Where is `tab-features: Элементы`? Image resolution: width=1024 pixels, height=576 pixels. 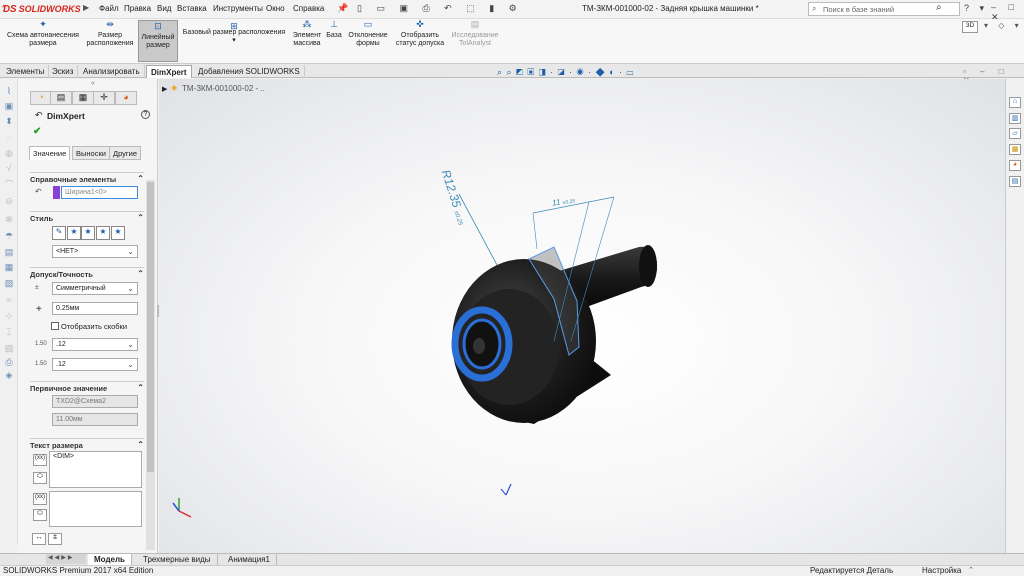 tab-features: Элементы is located at coordinates (26, 71).